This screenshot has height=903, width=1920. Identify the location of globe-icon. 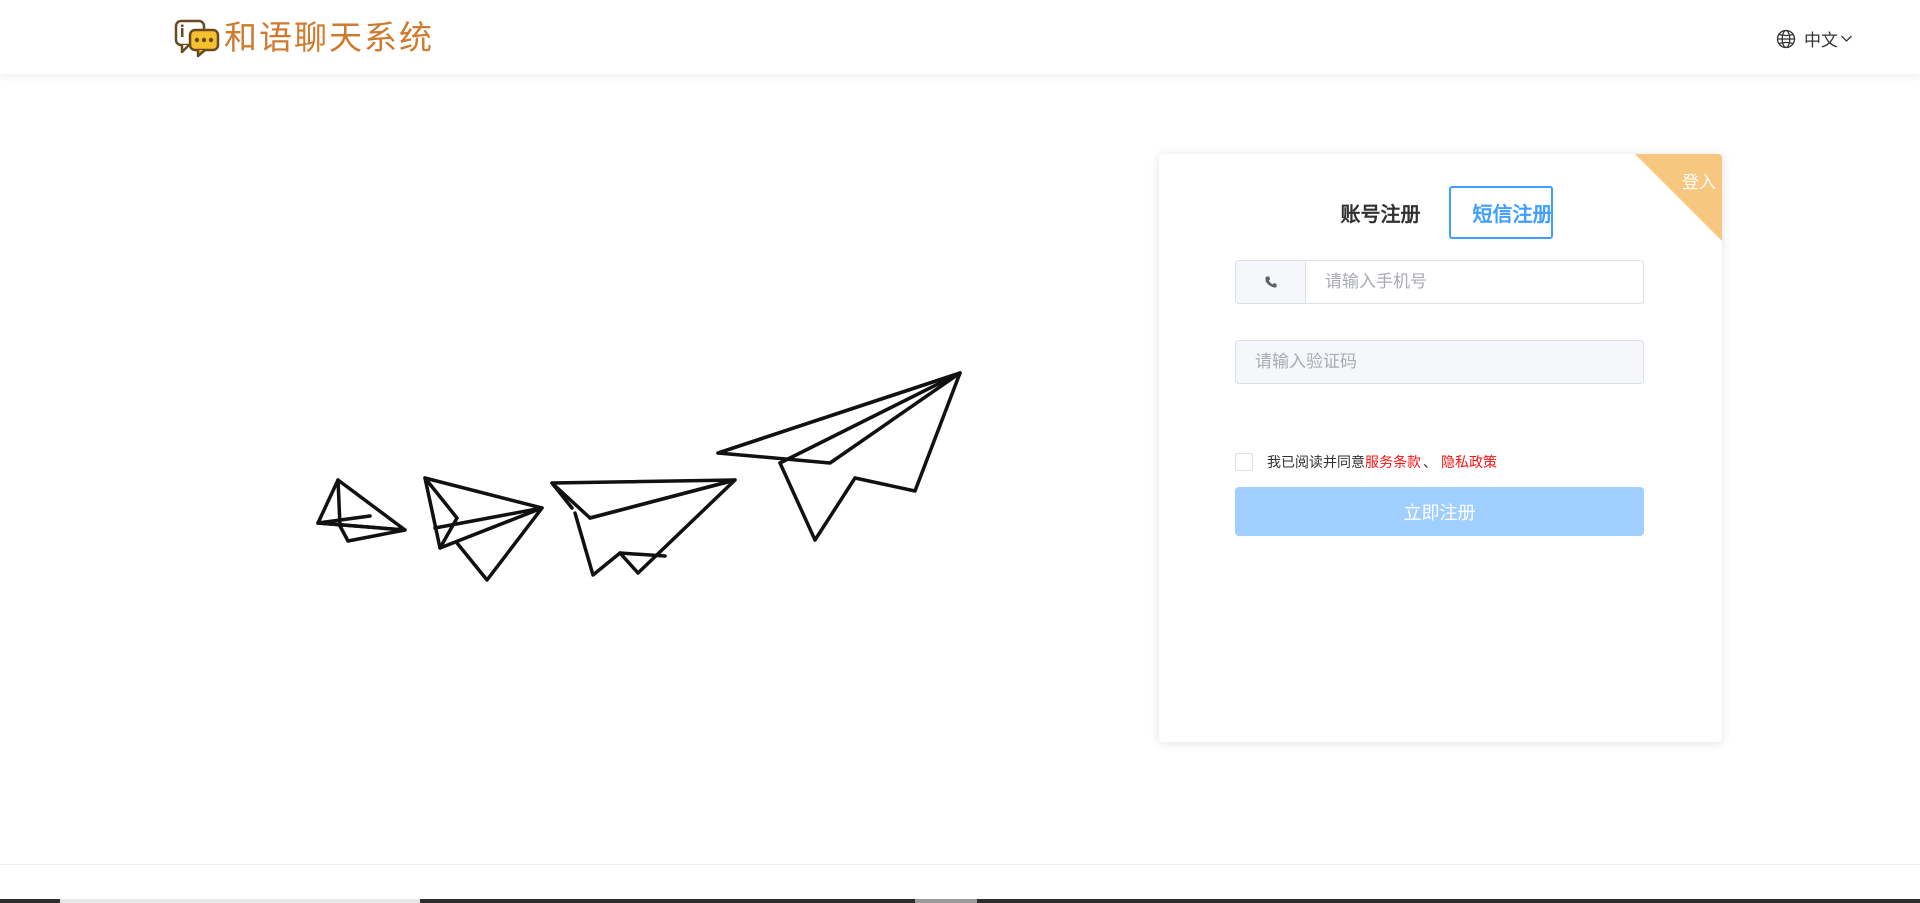
(1786, 38).